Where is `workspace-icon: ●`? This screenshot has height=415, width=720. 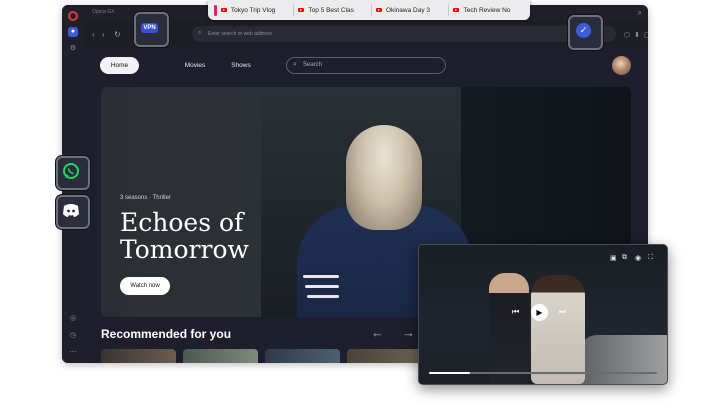 workspace-icon: ● is located at coordinates (73, 32).